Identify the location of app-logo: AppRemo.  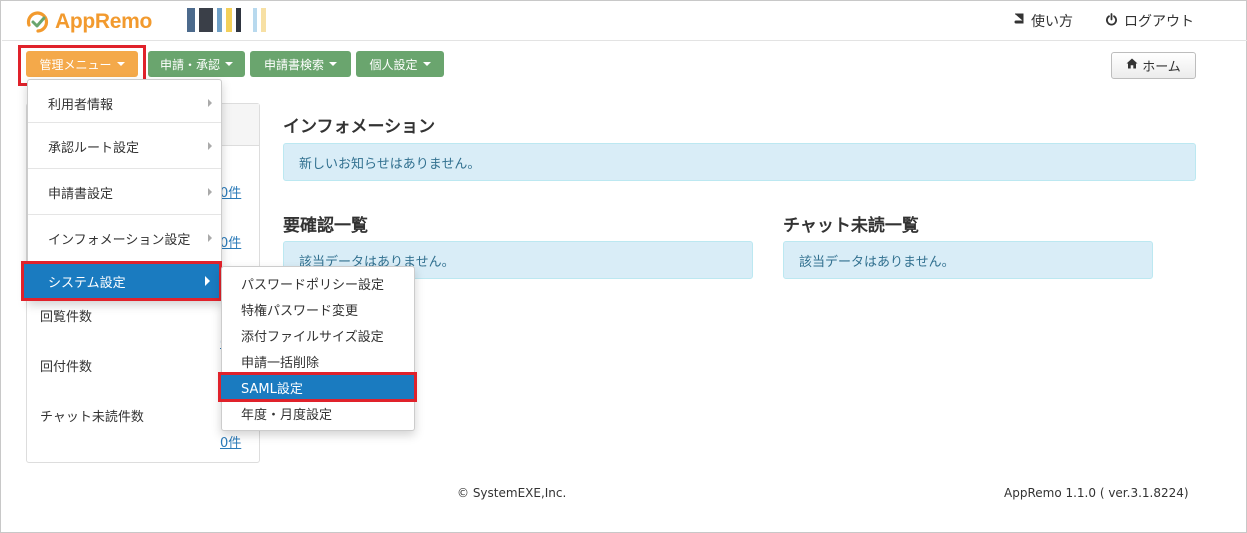
(88, 22).